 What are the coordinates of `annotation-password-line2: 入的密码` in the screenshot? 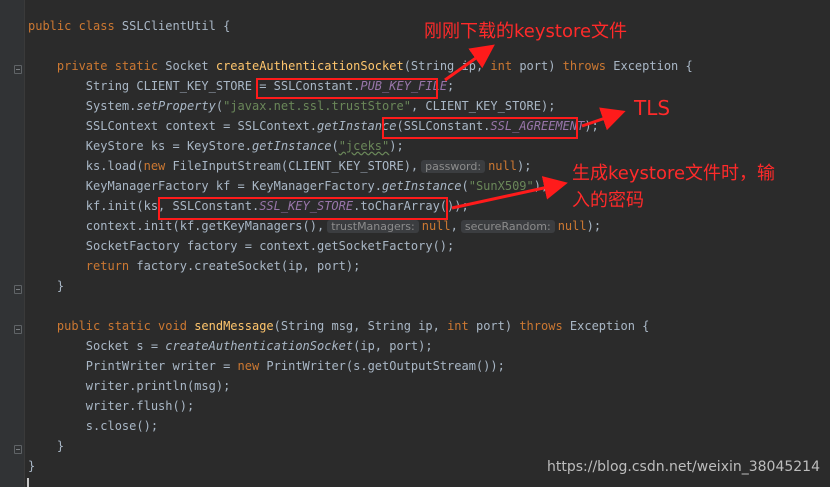 It's located at (608, 200).